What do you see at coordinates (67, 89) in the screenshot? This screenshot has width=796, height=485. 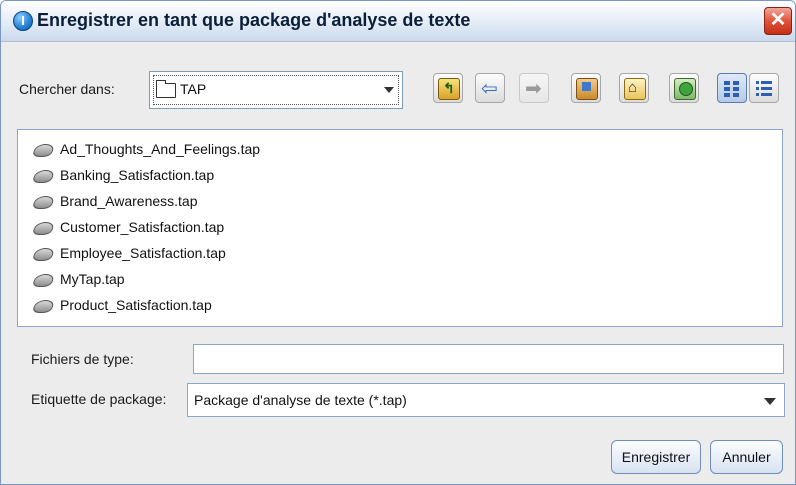 I see `look-in-label: Chercher dans:` at bounding box center [67, 89].